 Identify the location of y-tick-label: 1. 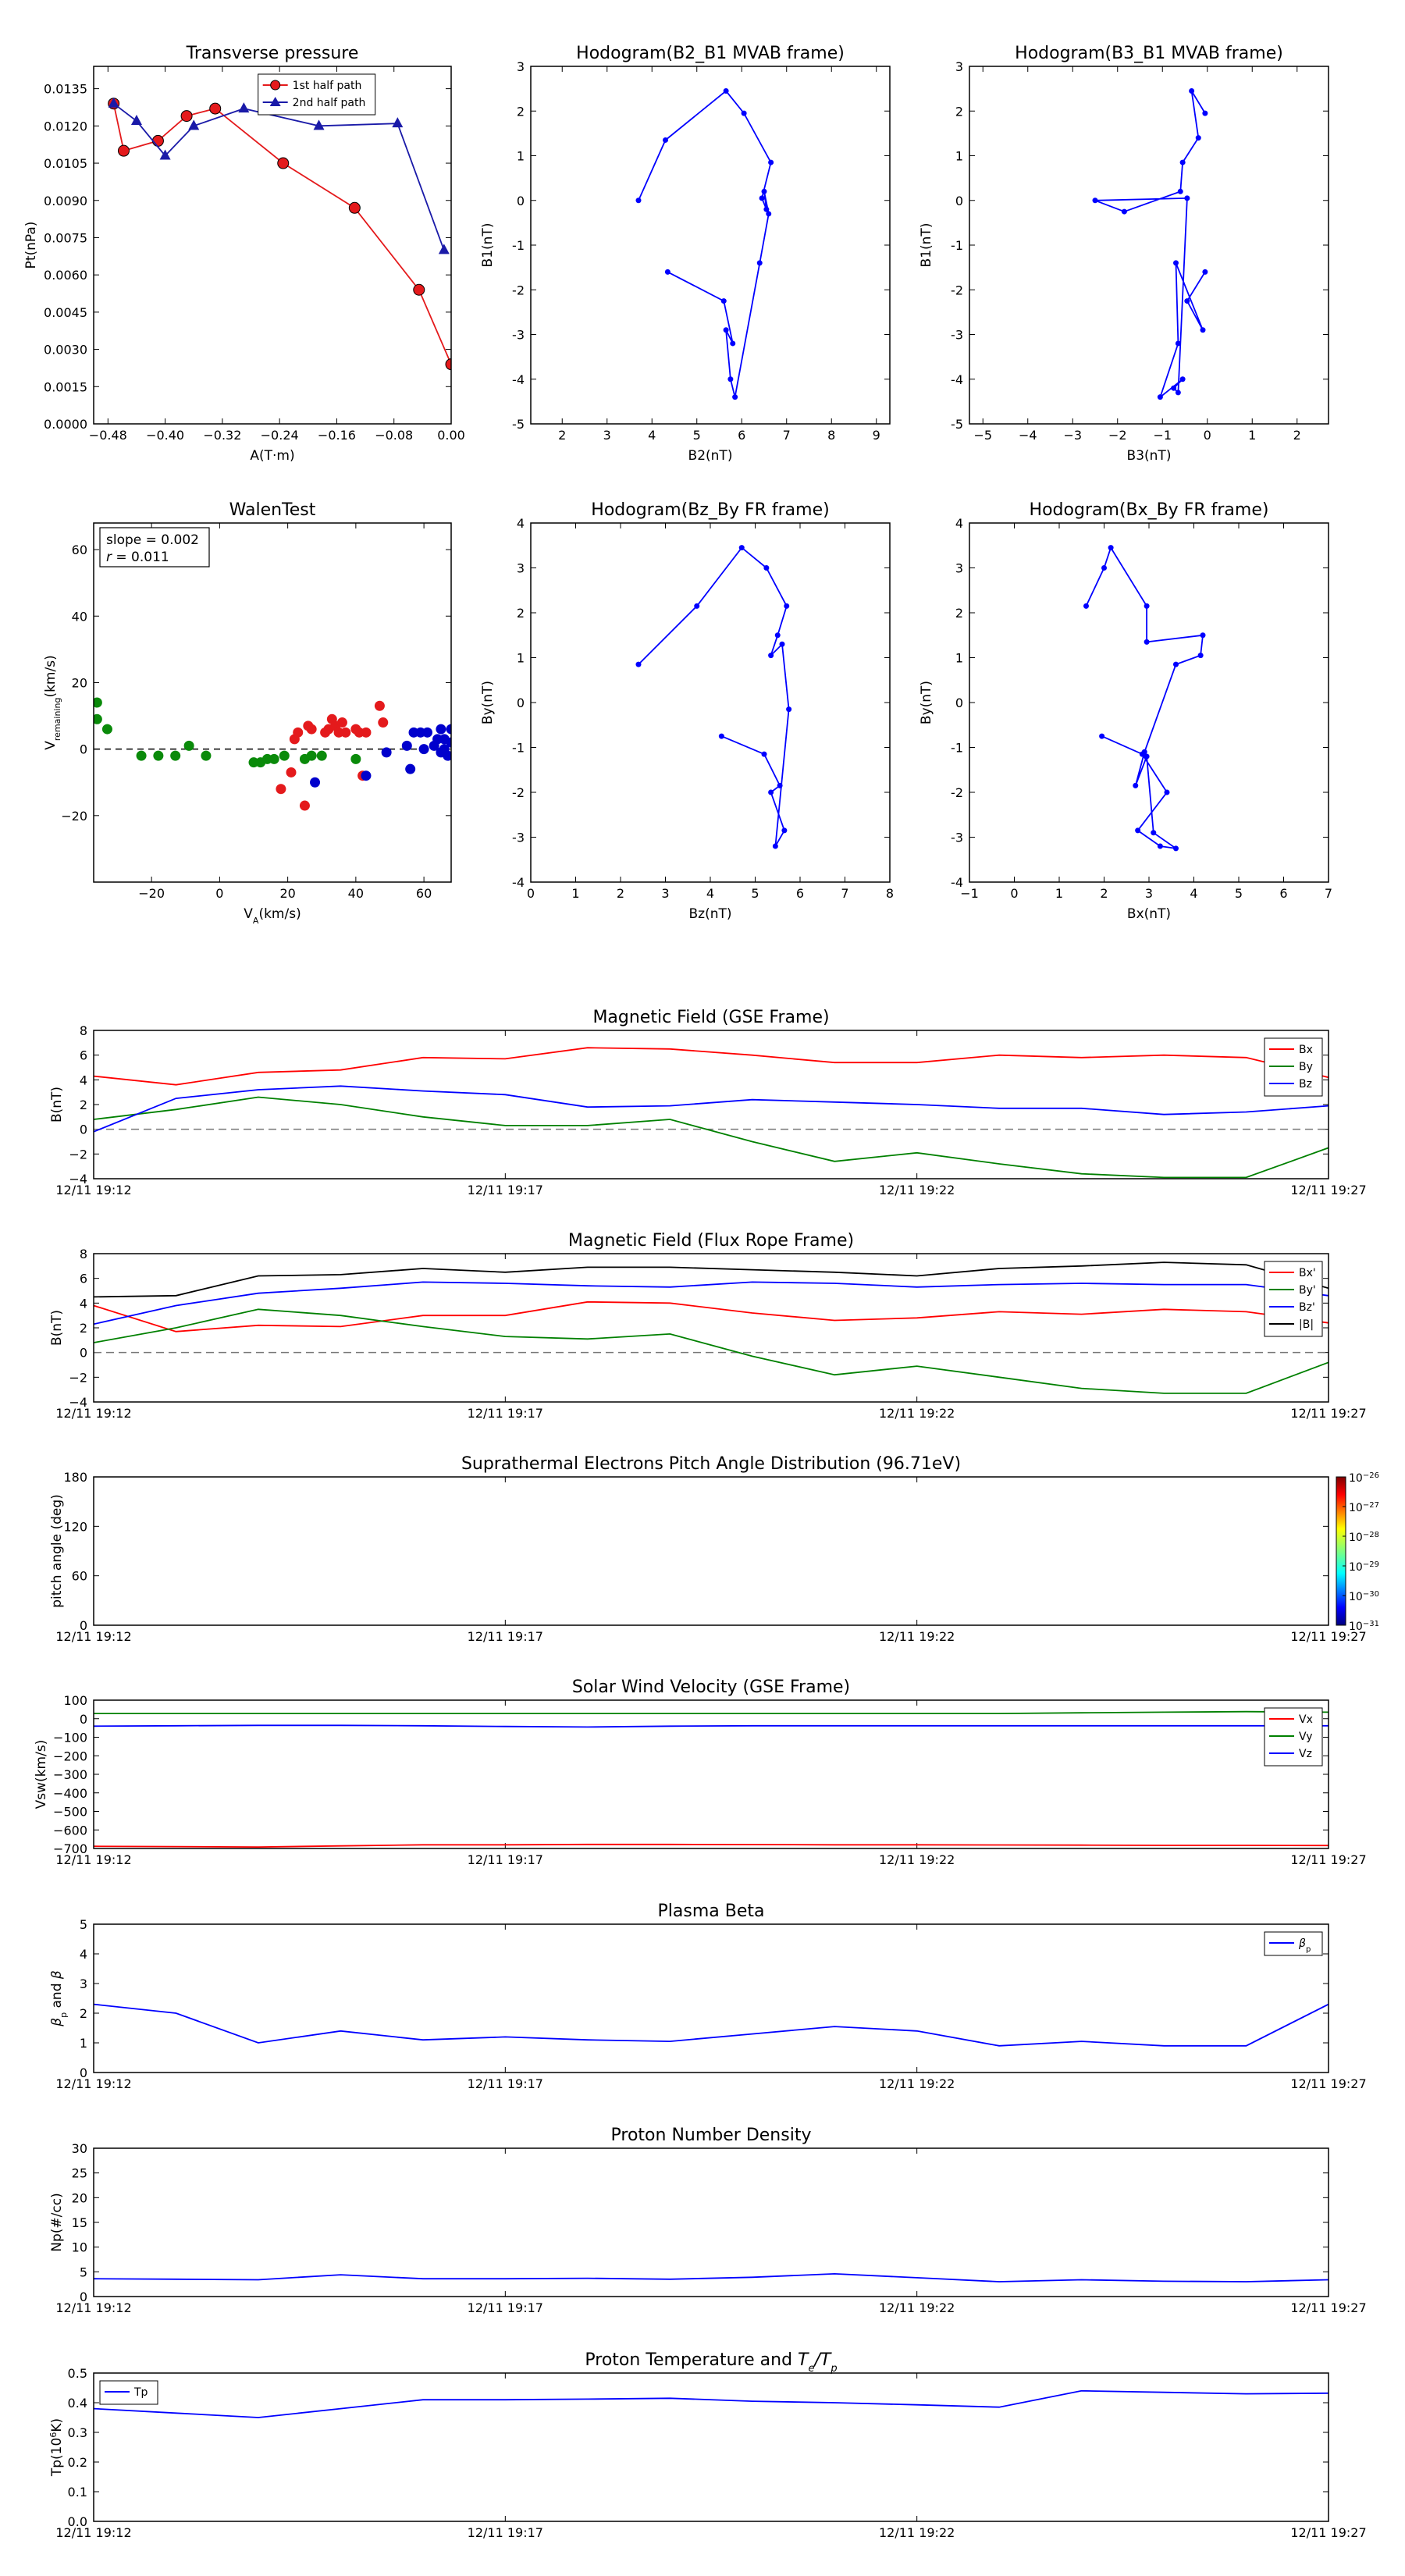
(521, 156).